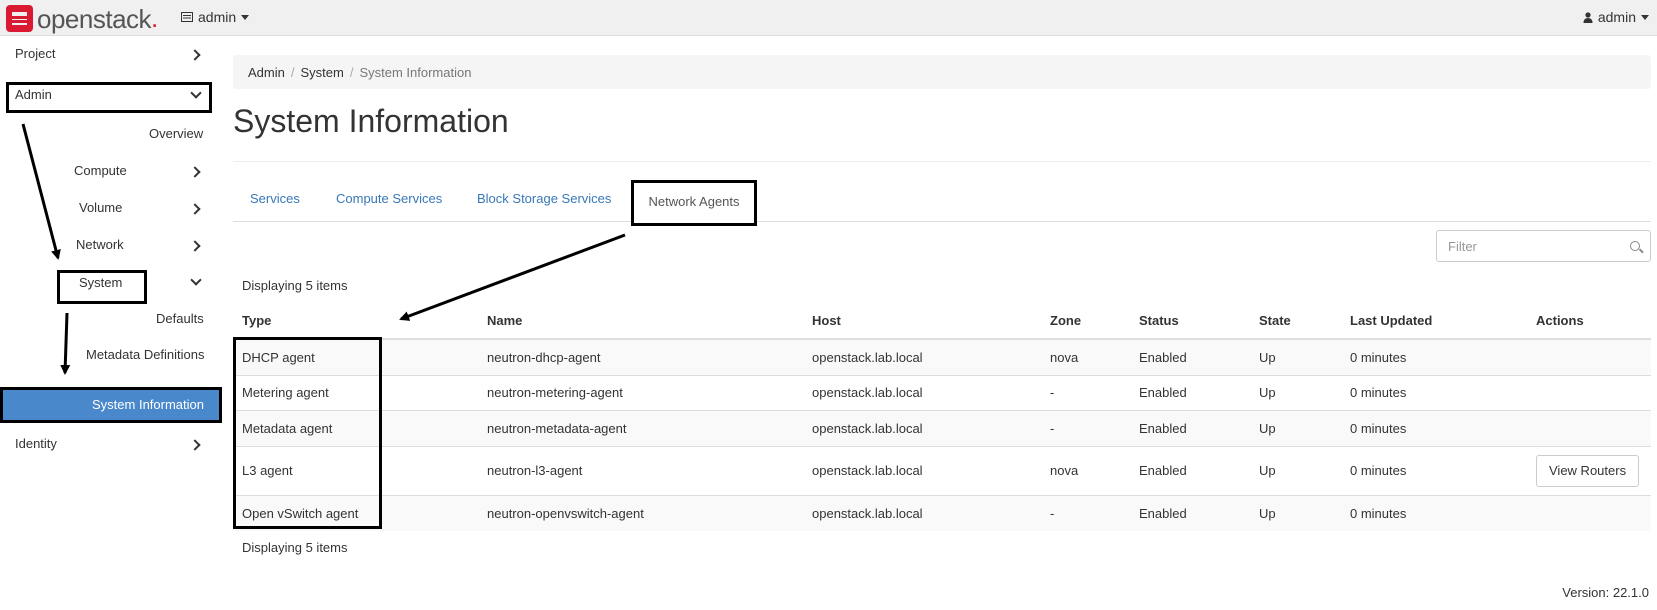  What do you see at coordinates (1588, 17) in the screenshot?
I see `user-icon` at bounding box center [1588, 17].